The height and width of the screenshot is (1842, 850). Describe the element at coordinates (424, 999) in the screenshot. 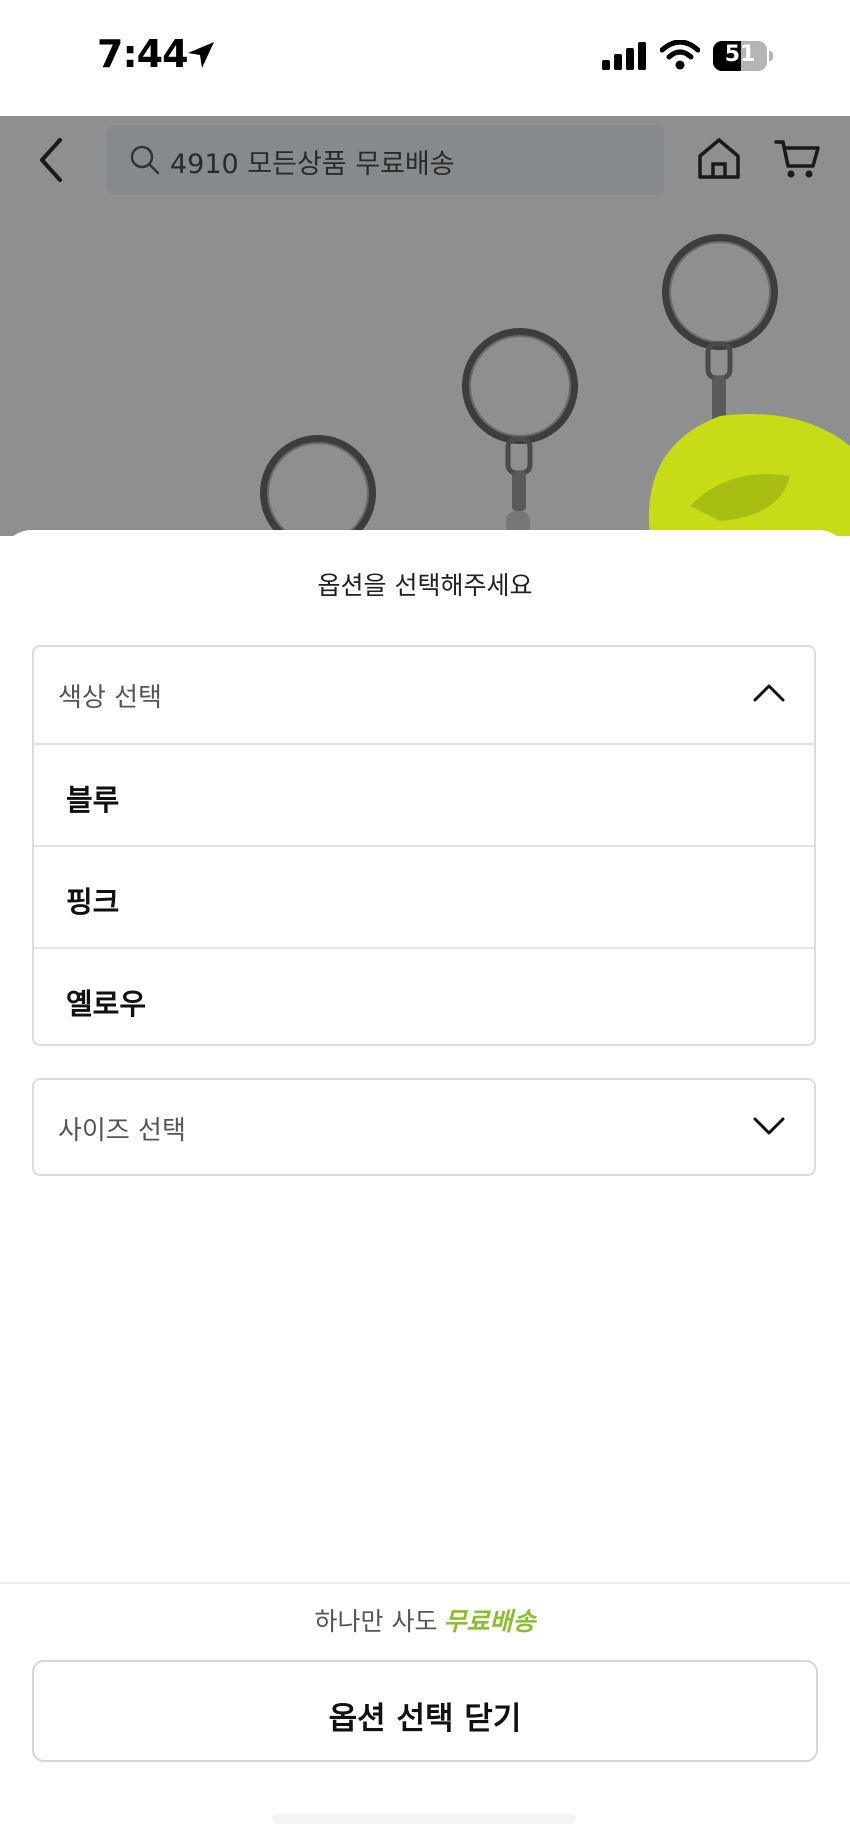

I see `color-option-yellow: 옐로우` at that location.